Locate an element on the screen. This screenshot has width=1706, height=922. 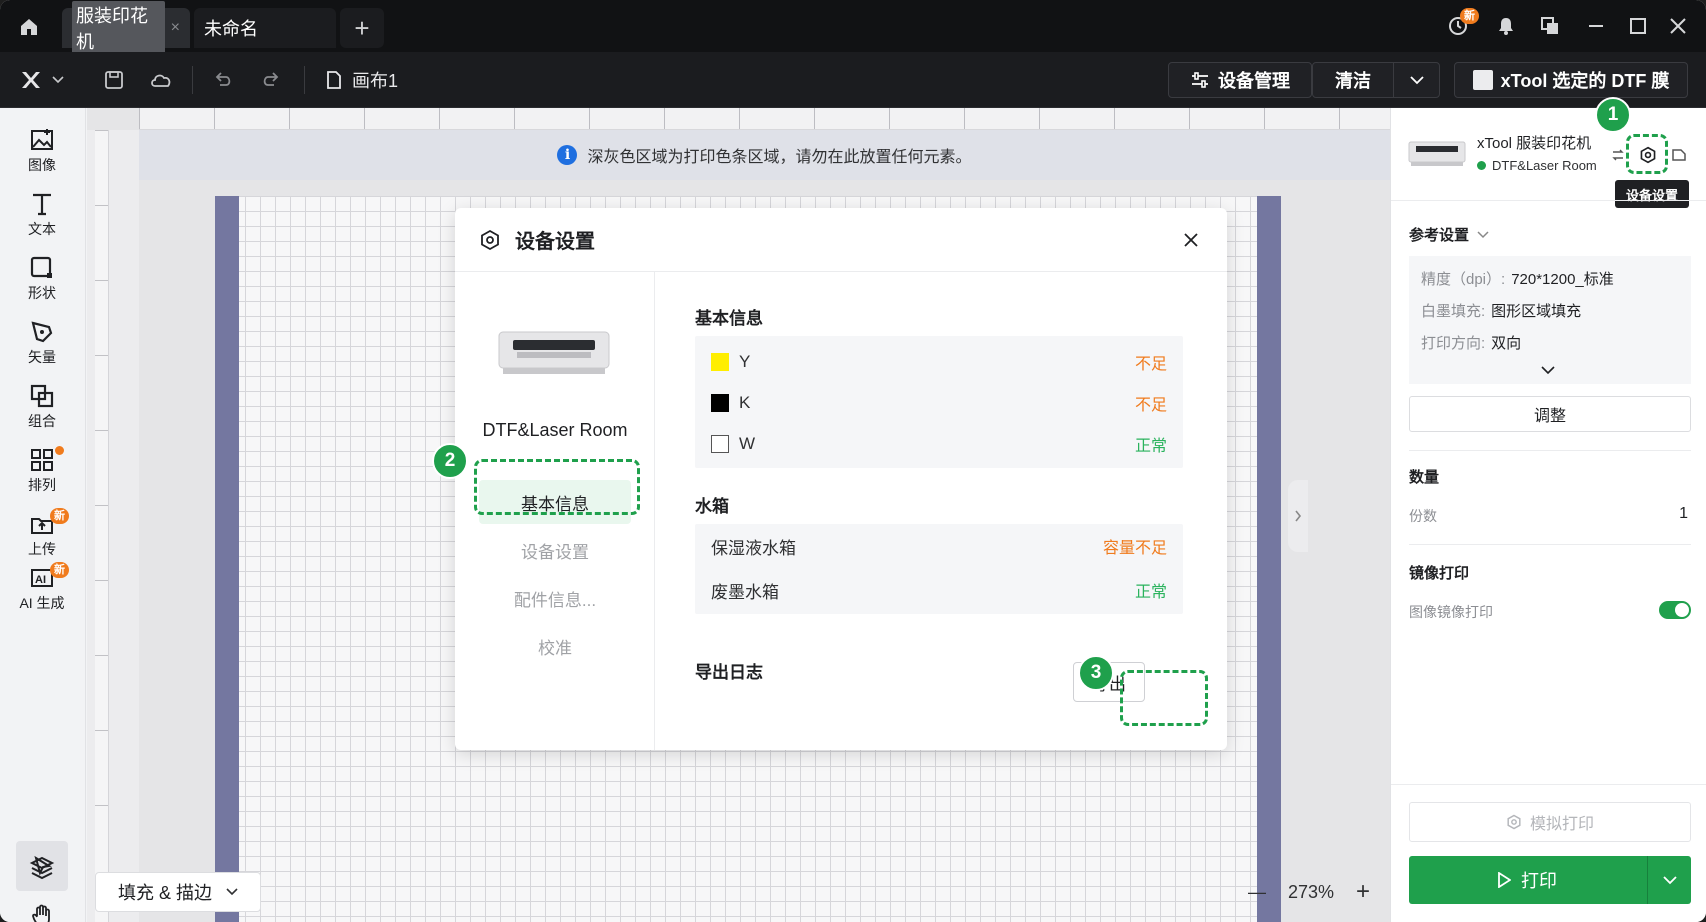
callout-2: 2 is located at coordinates (450, 461).